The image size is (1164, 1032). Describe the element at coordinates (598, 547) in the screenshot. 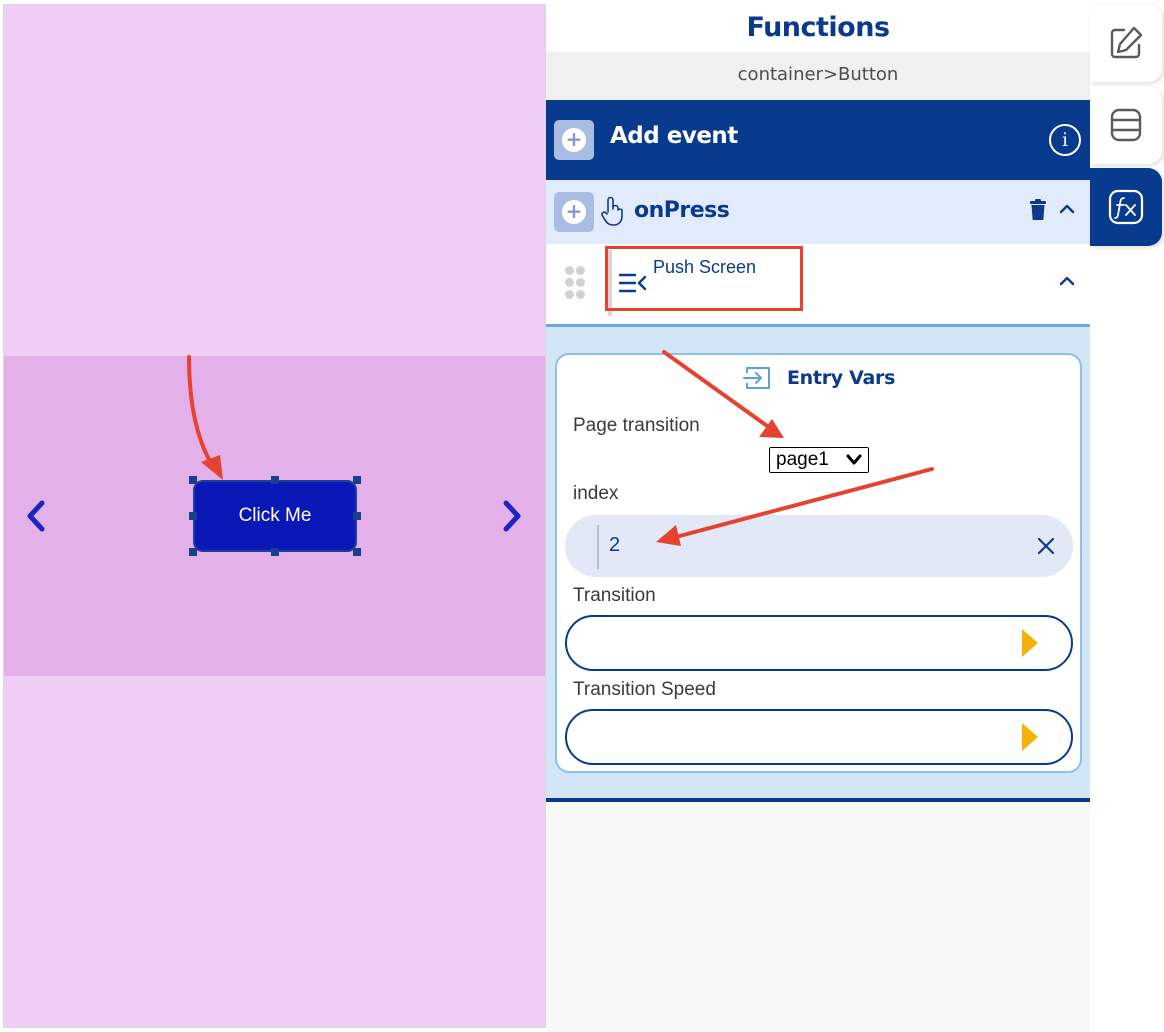

I see `text-caret` at that location.